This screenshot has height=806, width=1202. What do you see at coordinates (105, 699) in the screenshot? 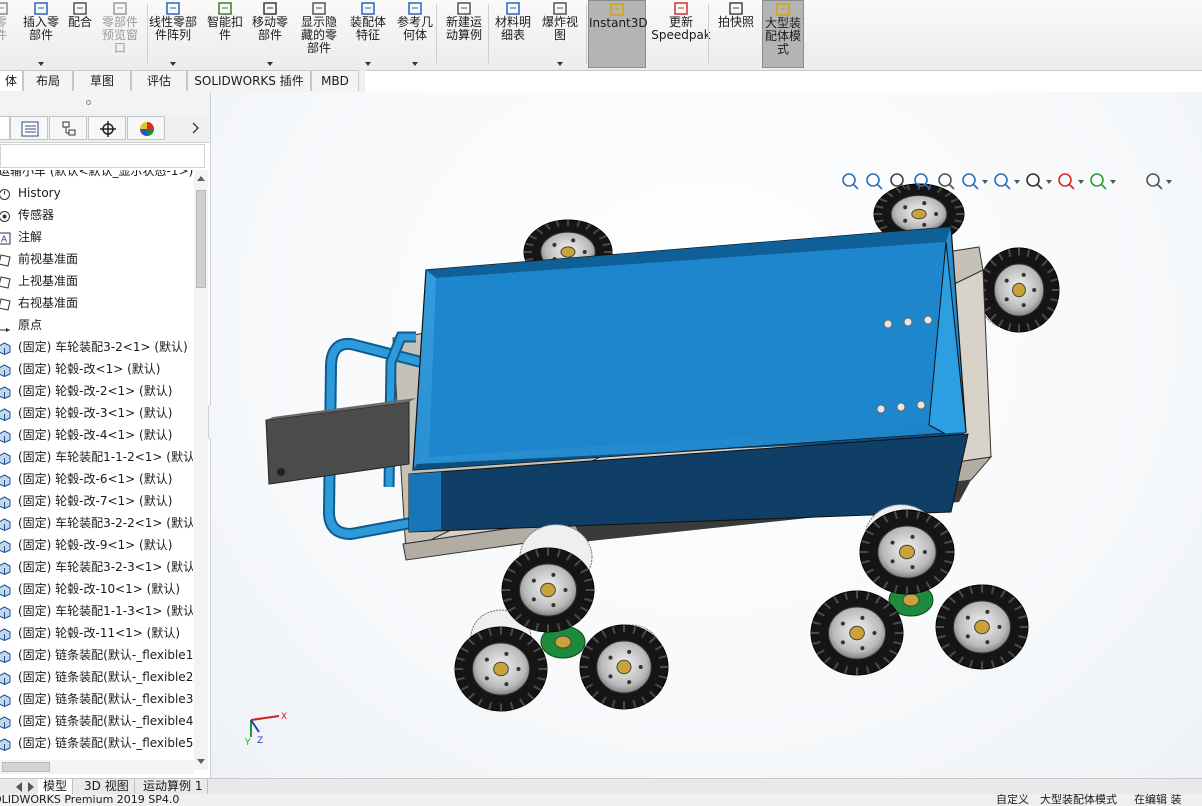
I see `tree-item-label: (固定) 链条装配(默认-_flexible3)` at bounding box center [105, 699].